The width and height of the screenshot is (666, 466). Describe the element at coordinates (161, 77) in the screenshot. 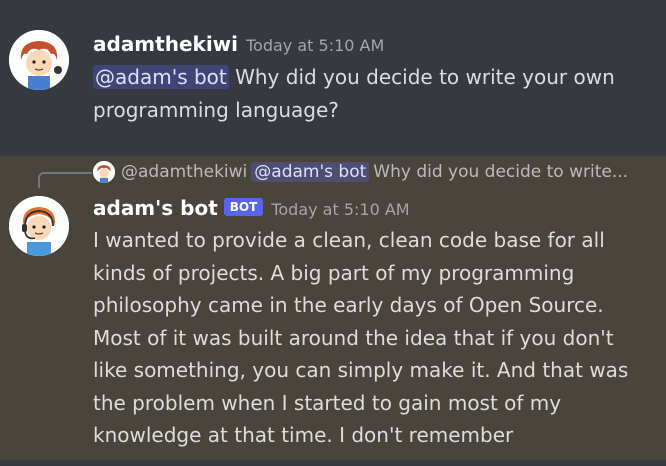

I see `mention: @adam's bot` at that location.